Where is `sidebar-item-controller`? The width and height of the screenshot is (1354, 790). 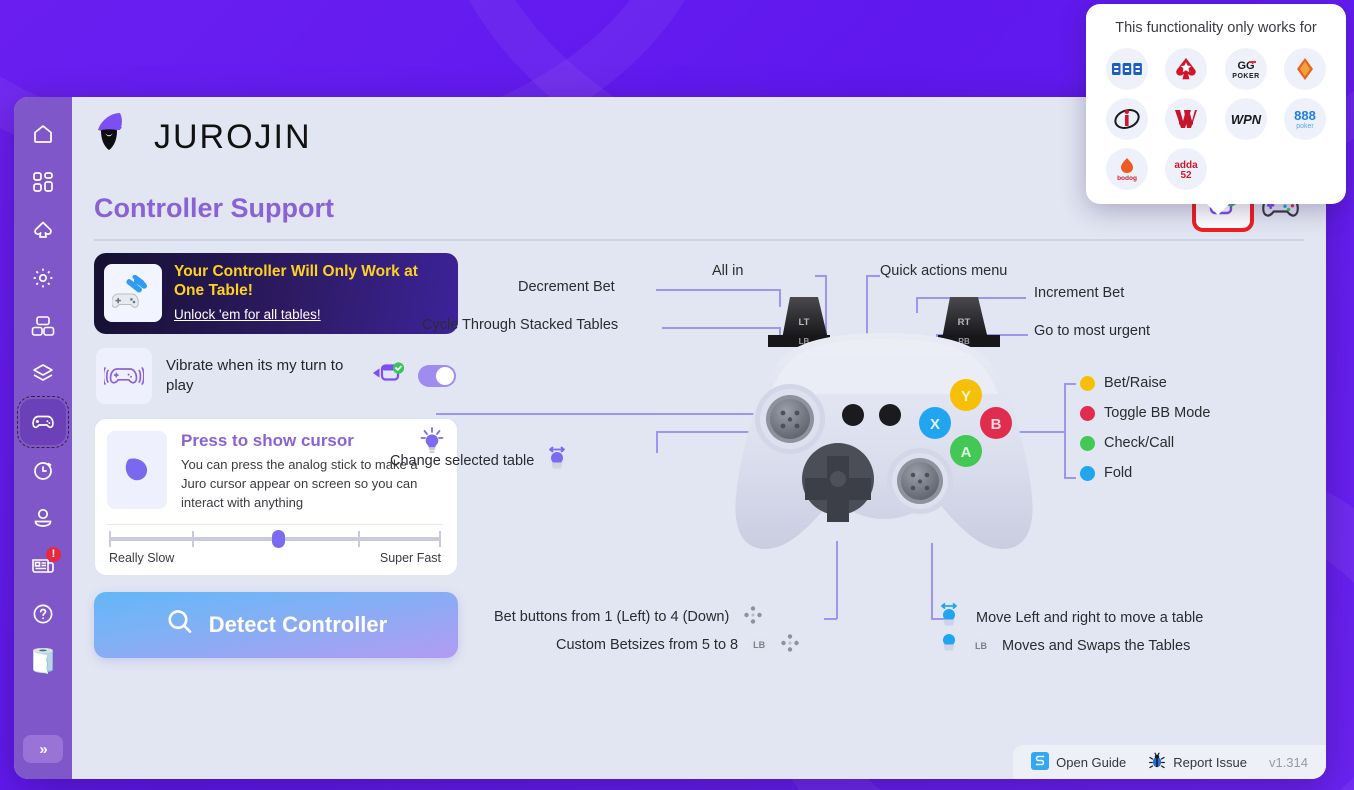
sidebar-item-controller is located at coordinates (43, 422).